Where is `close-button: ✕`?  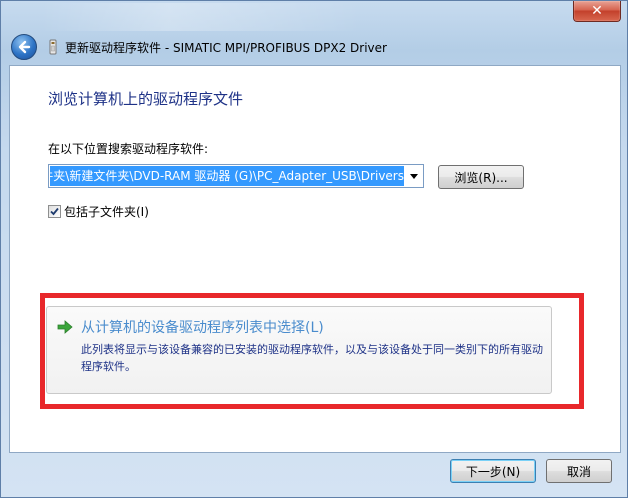
close-button: ✕ is located at coordinates (597, 11).